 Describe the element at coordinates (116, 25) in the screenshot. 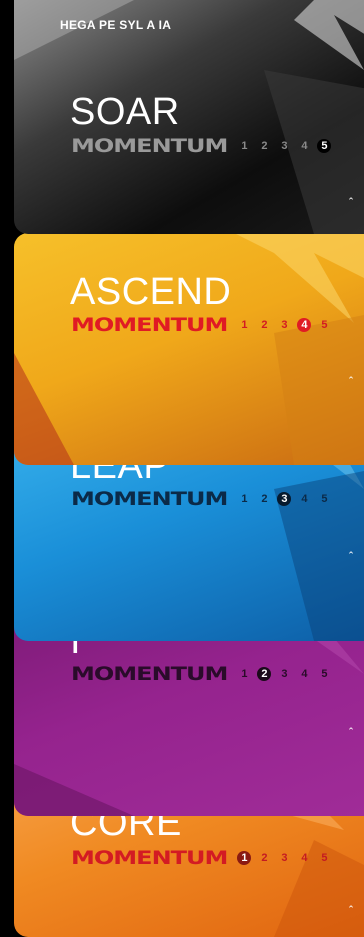

I see `header-caption: HEGA PE SYL A IA` at that location.